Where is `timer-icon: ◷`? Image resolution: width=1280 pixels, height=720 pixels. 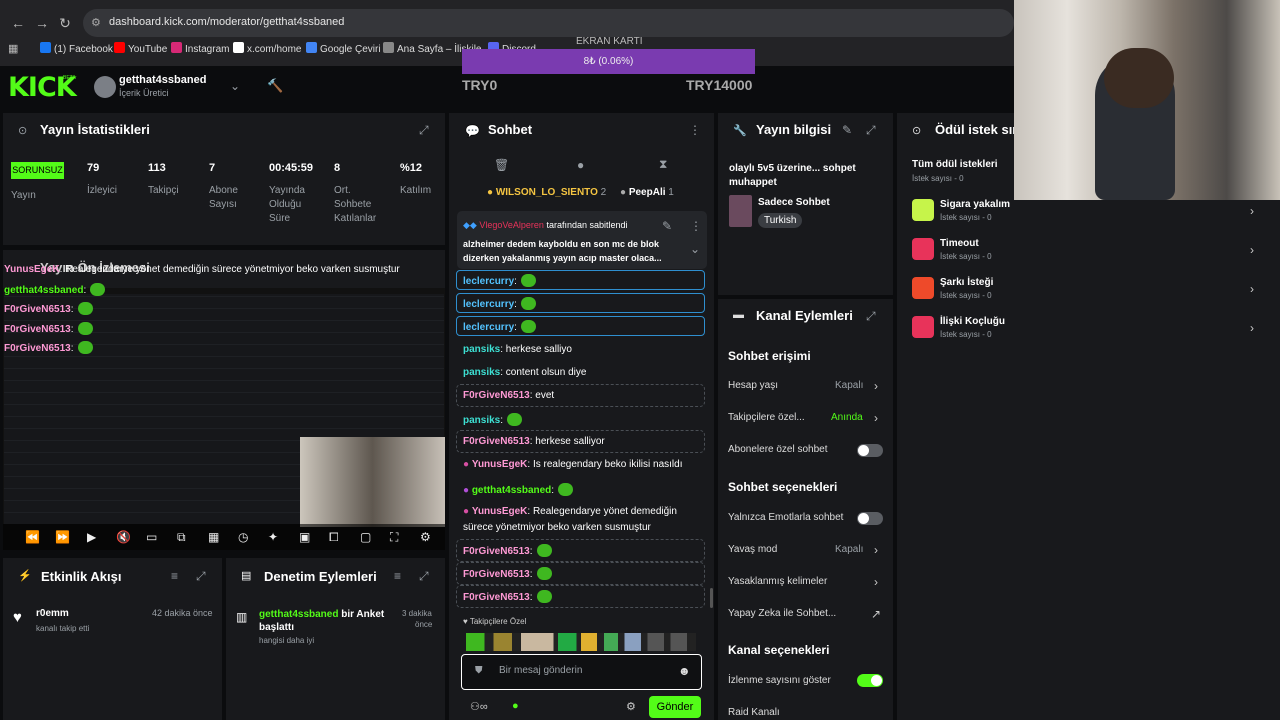
timer-icon: ◷ is located at coordinates (243, 537).